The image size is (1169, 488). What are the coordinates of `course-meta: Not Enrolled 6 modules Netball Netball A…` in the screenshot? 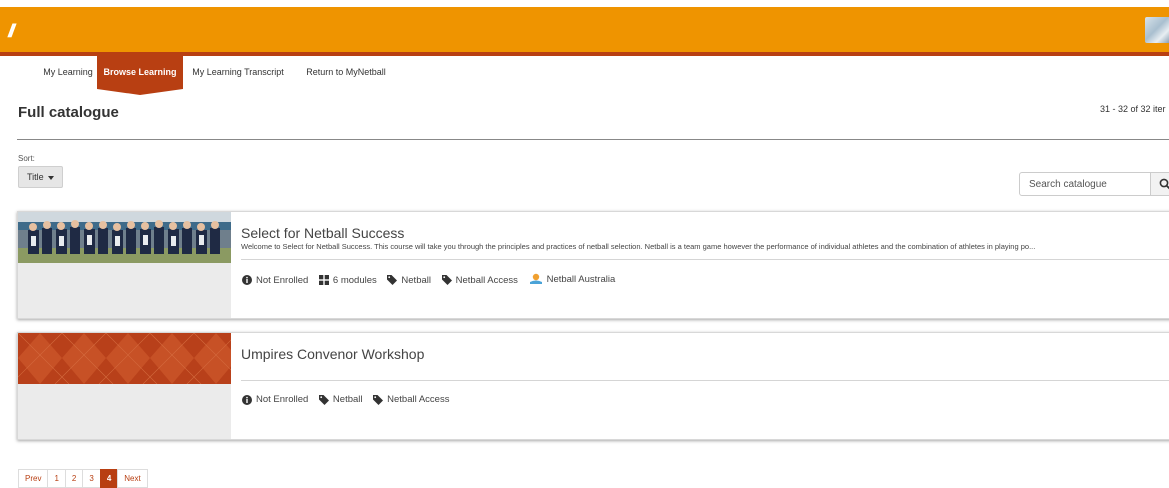 It's located at (432, 280).